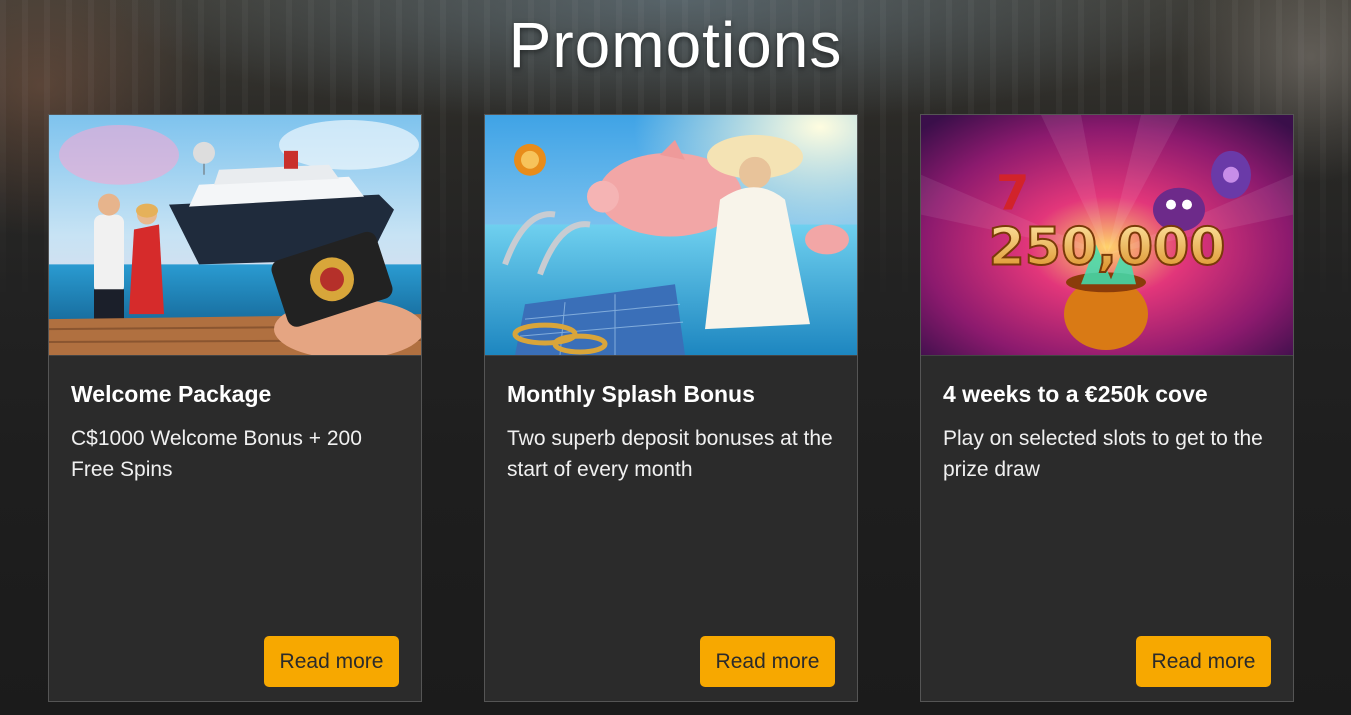  Describe the element at coordinates (1012, 194) in the screenshot. I see `svg-text: 7` at that location.